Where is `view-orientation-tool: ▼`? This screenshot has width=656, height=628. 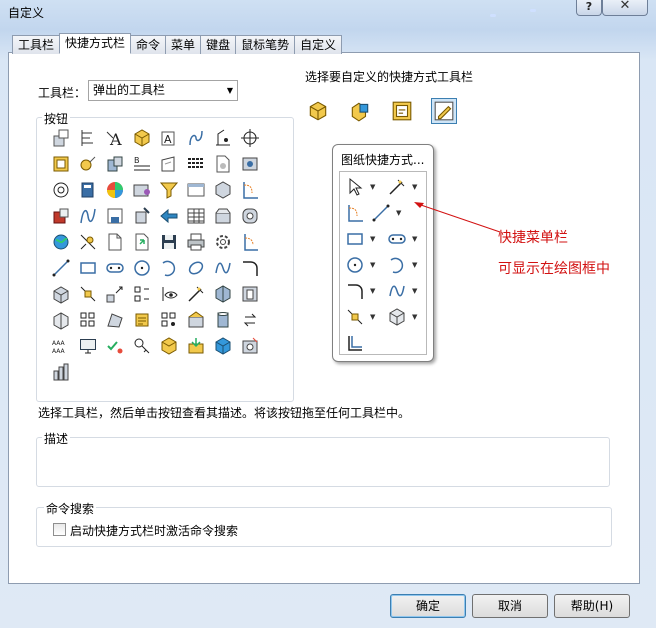 view-orientation-tool: ▼ is located at coordinates (401, 317).